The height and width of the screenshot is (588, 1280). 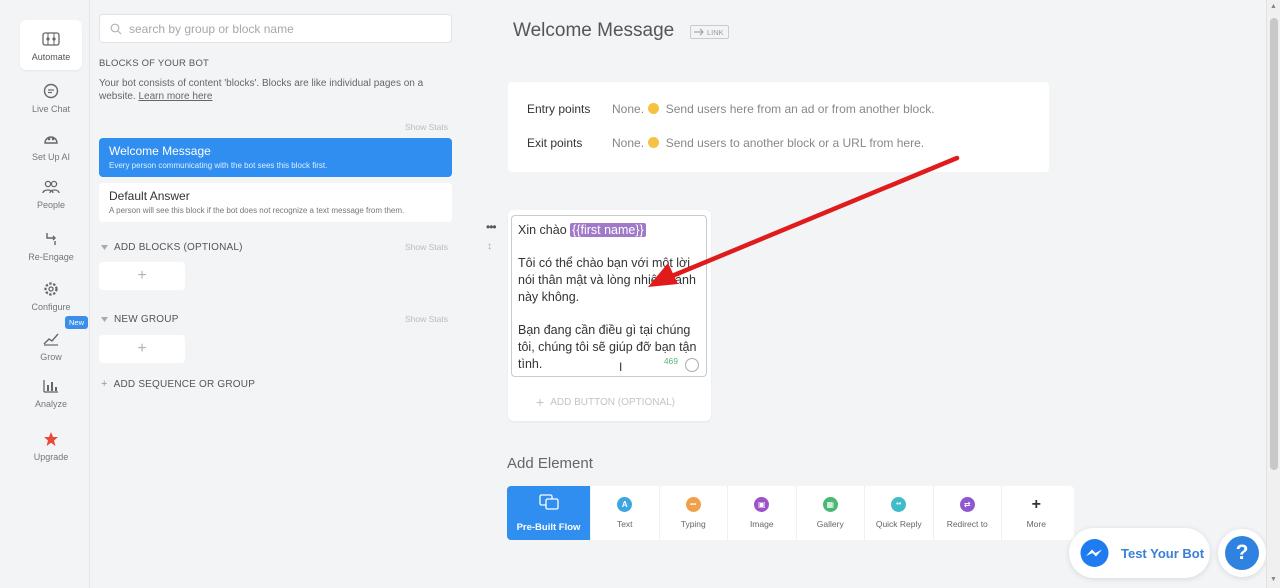 I want to click on element-more: + More, so click(x=1036, y=513).